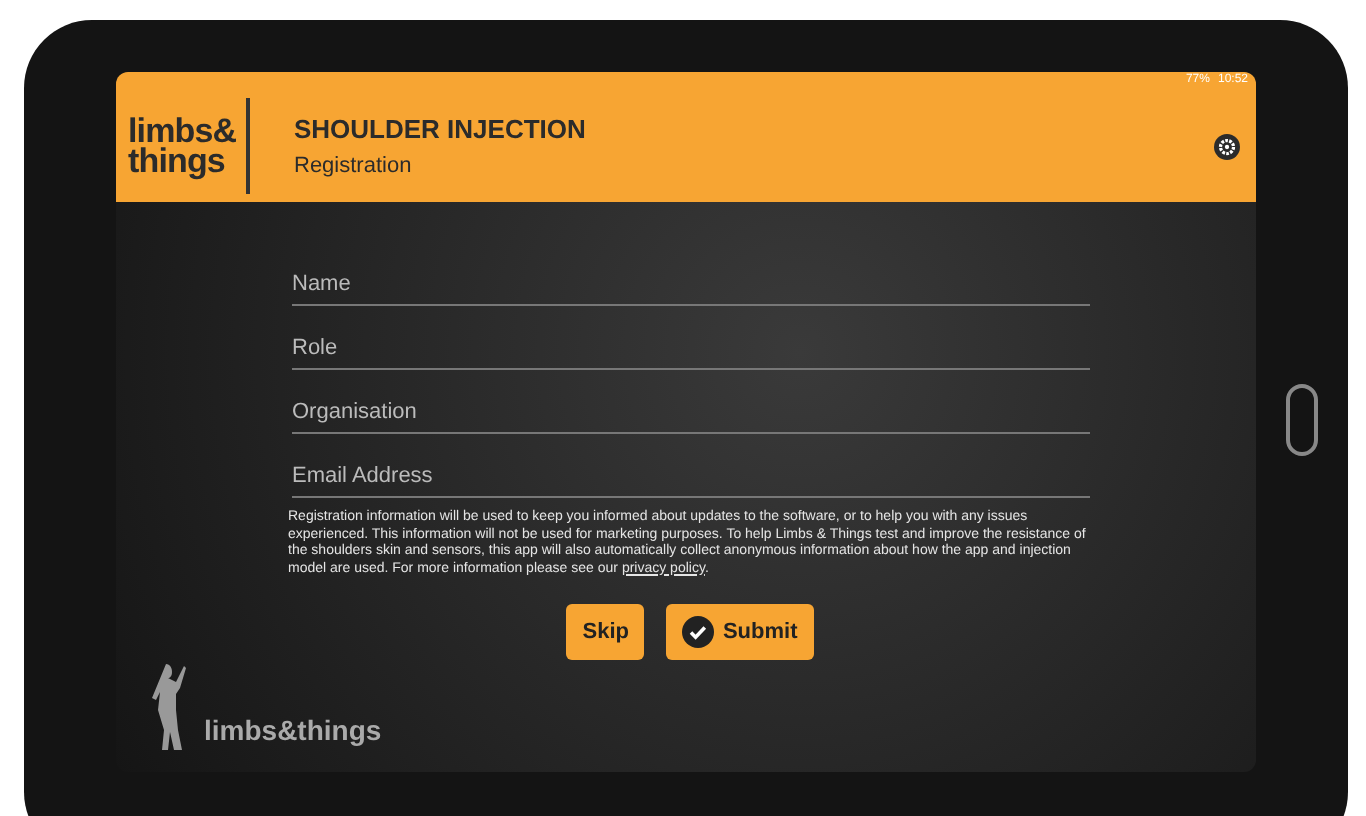 The width and height of the screenshot is (1366, 816). Describe the element at coordinates (698, 632) in the screenshot. I see `checkmark-icon` at that location.